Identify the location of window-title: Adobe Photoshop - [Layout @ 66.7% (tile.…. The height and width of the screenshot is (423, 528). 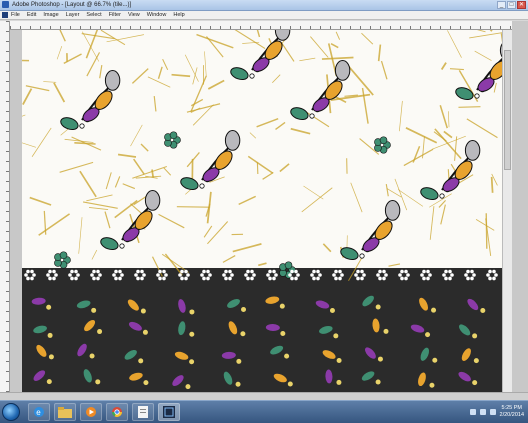
(71, 5).